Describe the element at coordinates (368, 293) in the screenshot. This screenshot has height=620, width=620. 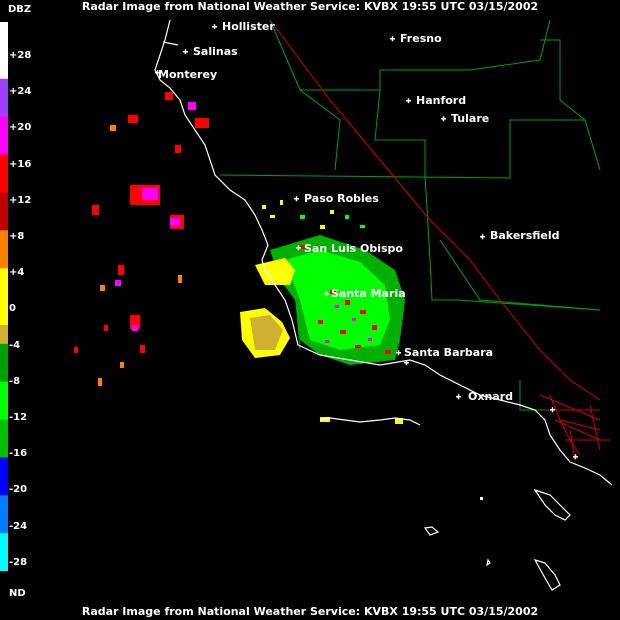
I see `city-label-santa-maria: Santa Maria` at that location.